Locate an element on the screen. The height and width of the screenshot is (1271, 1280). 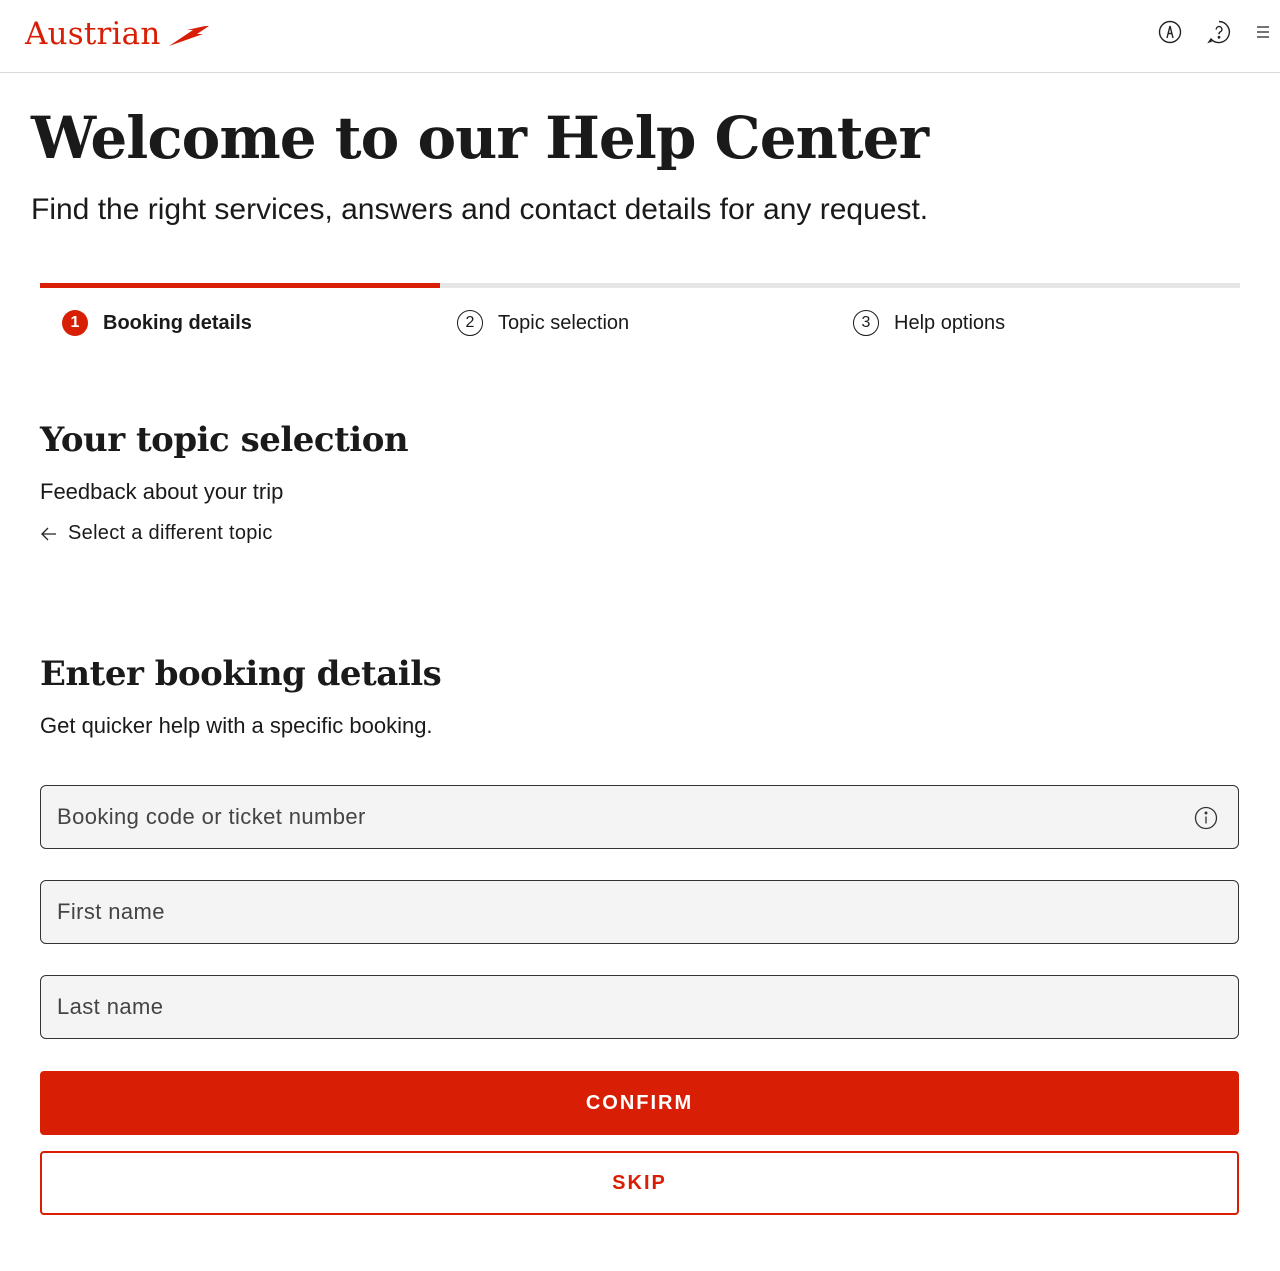
austrian-logo: Austrian is located at coordinates (118, 34).